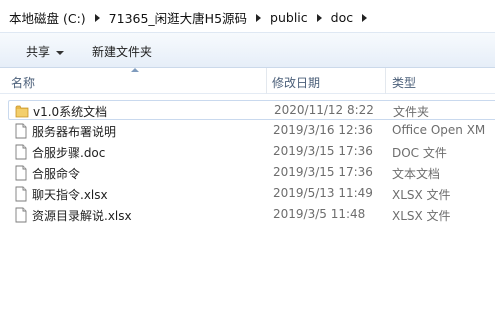 Image resolution: width=495 pixels, height=329 pixels. I want to click on breadcrumb: 本地磁盘 (C:) 71365_闲逛大唐H5源码 public doc, so click(192, 17).